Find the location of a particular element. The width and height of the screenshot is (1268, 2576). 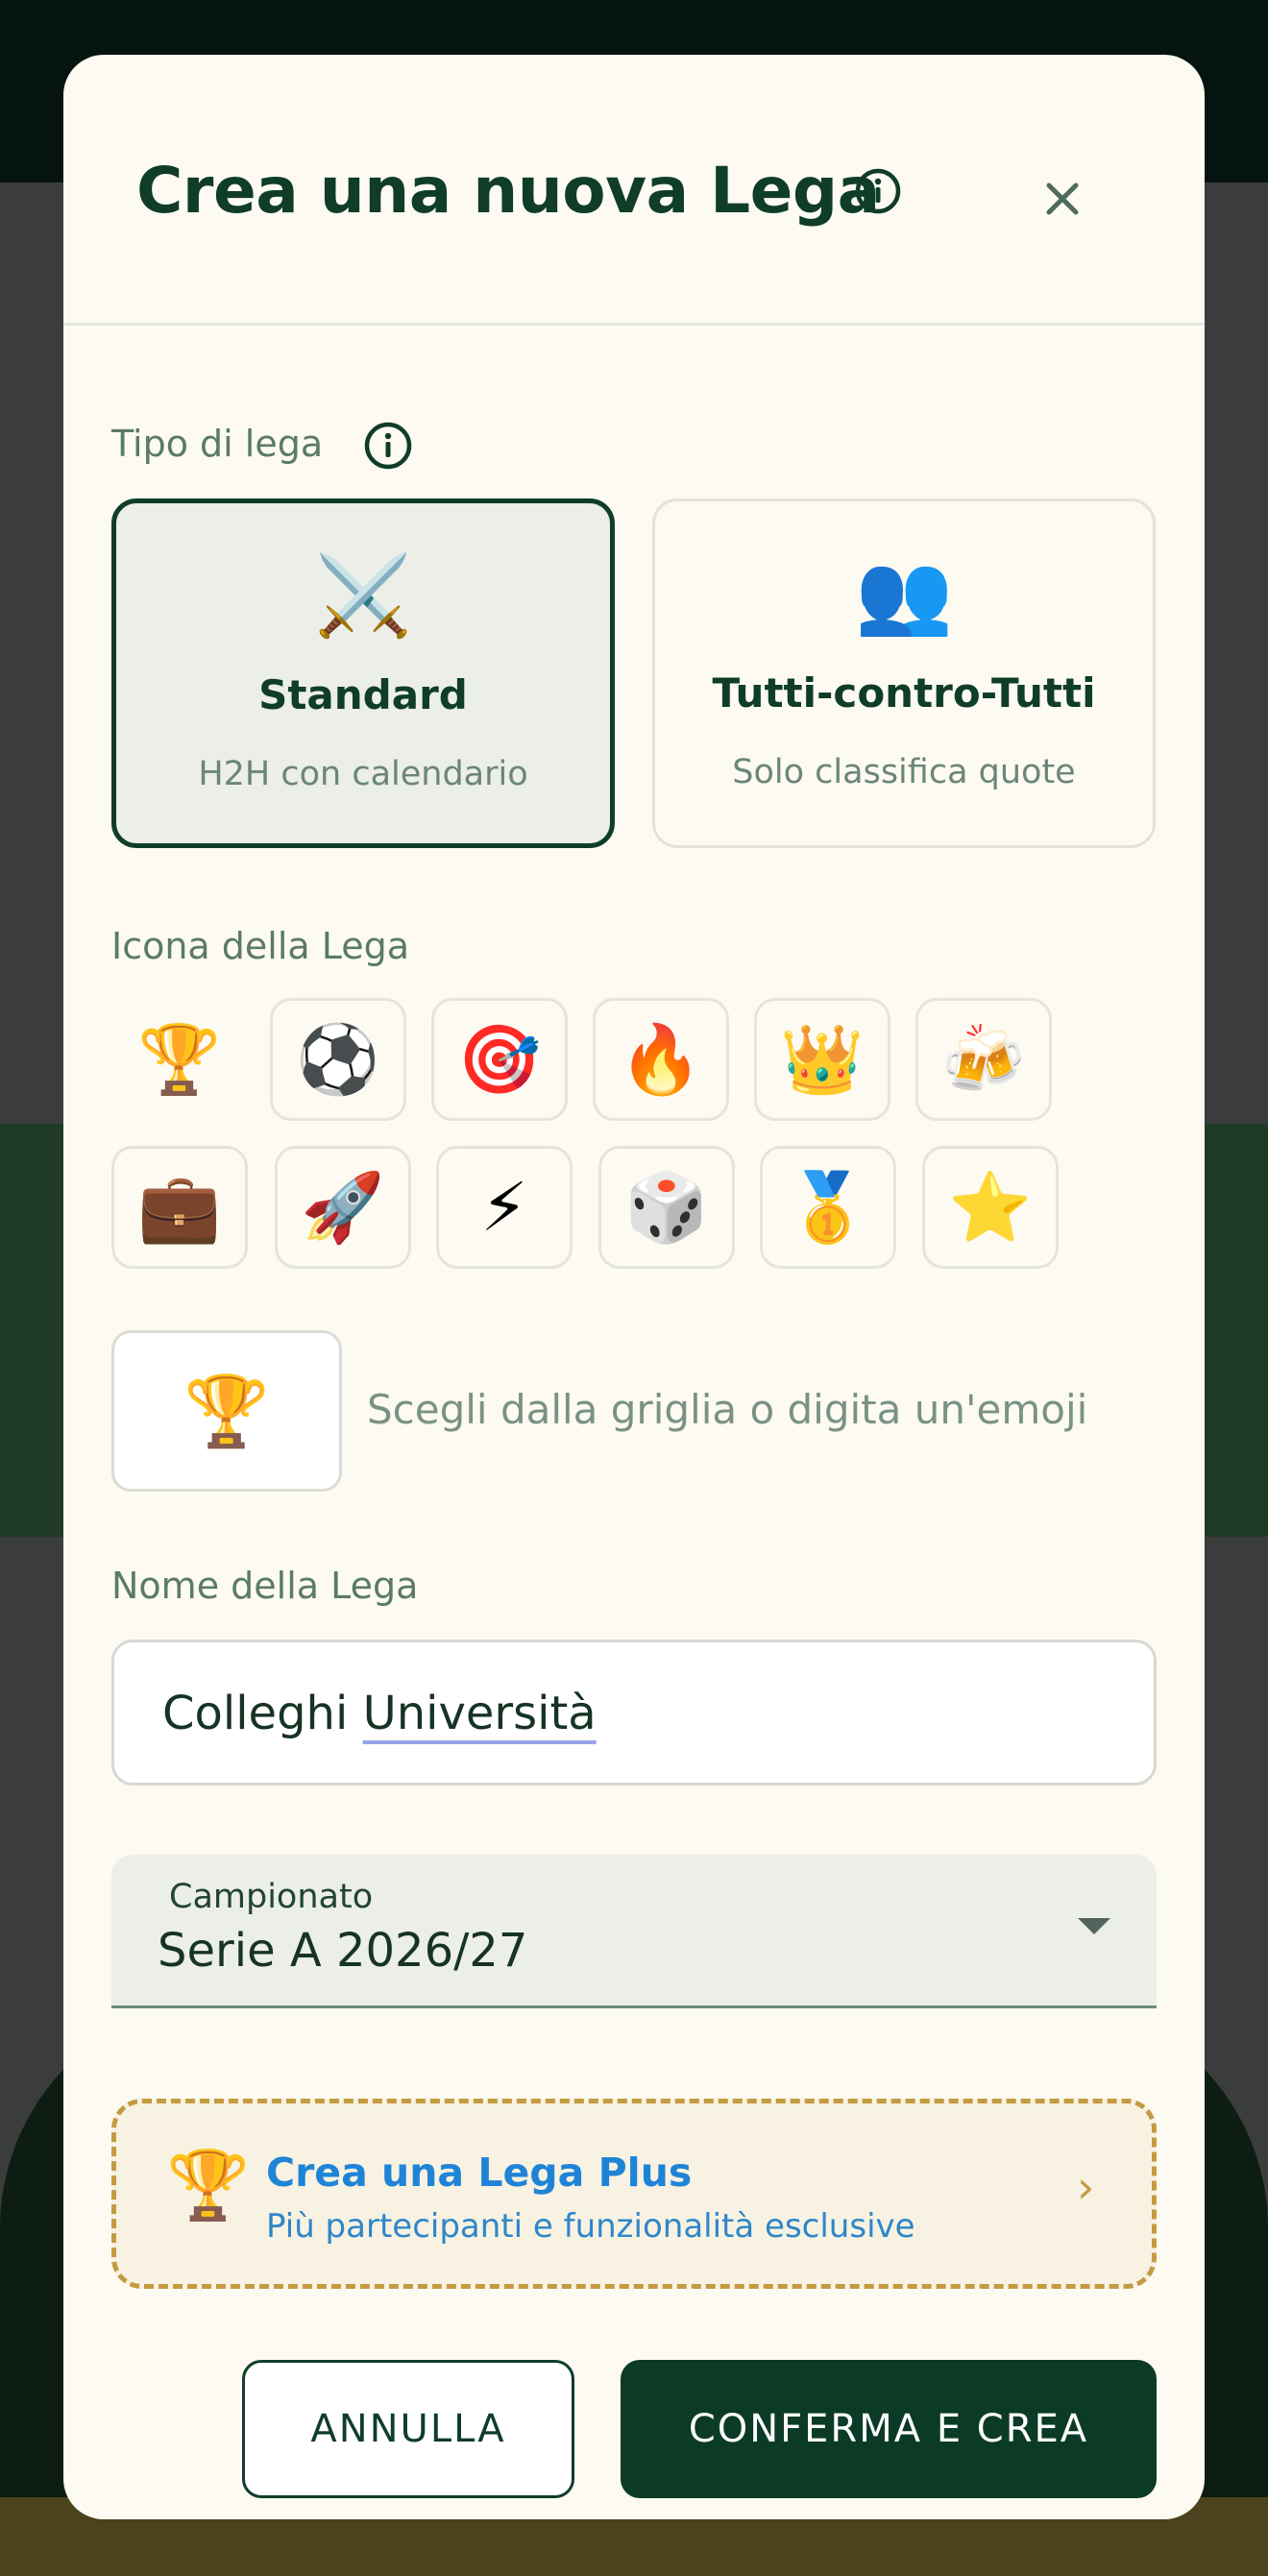

chevron-right-icon: › is located at coordinates (1086, 2187).